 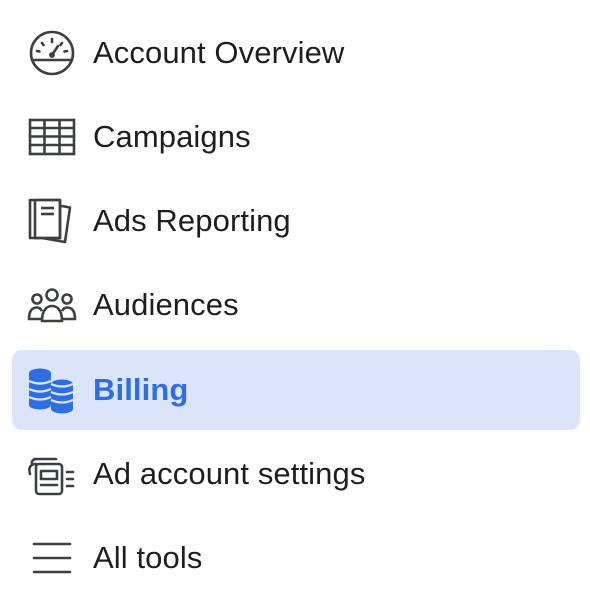 What do you see at coordinates (296, 305) in the screenshot?
I see `sidebar-item-audiences: Audiences` at bounding box center [296, 305].